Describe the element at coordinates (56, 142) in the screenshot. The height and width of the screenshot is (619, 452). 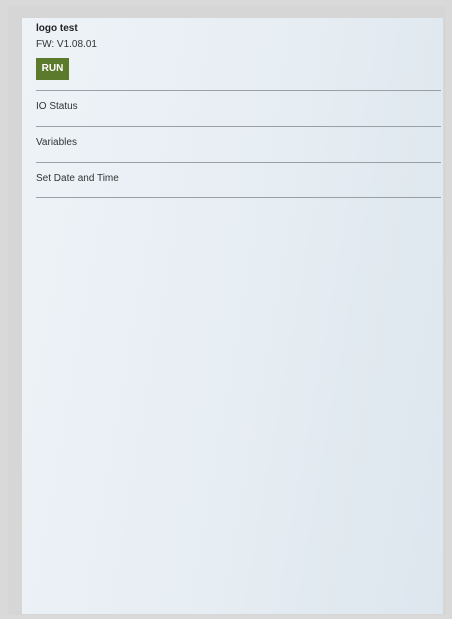
I see `menu-item-label: Variables` at that location.